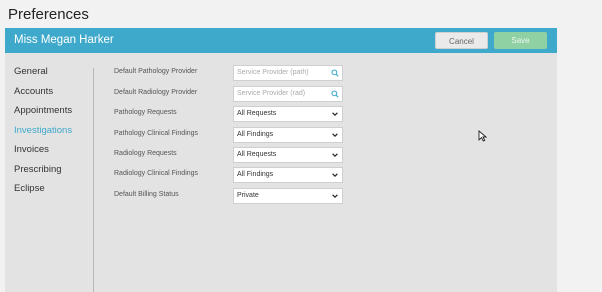  Describe the element at coordinates (255, 134) in the screenshot. I see `pathology-findings-value: All Findings` at that location.